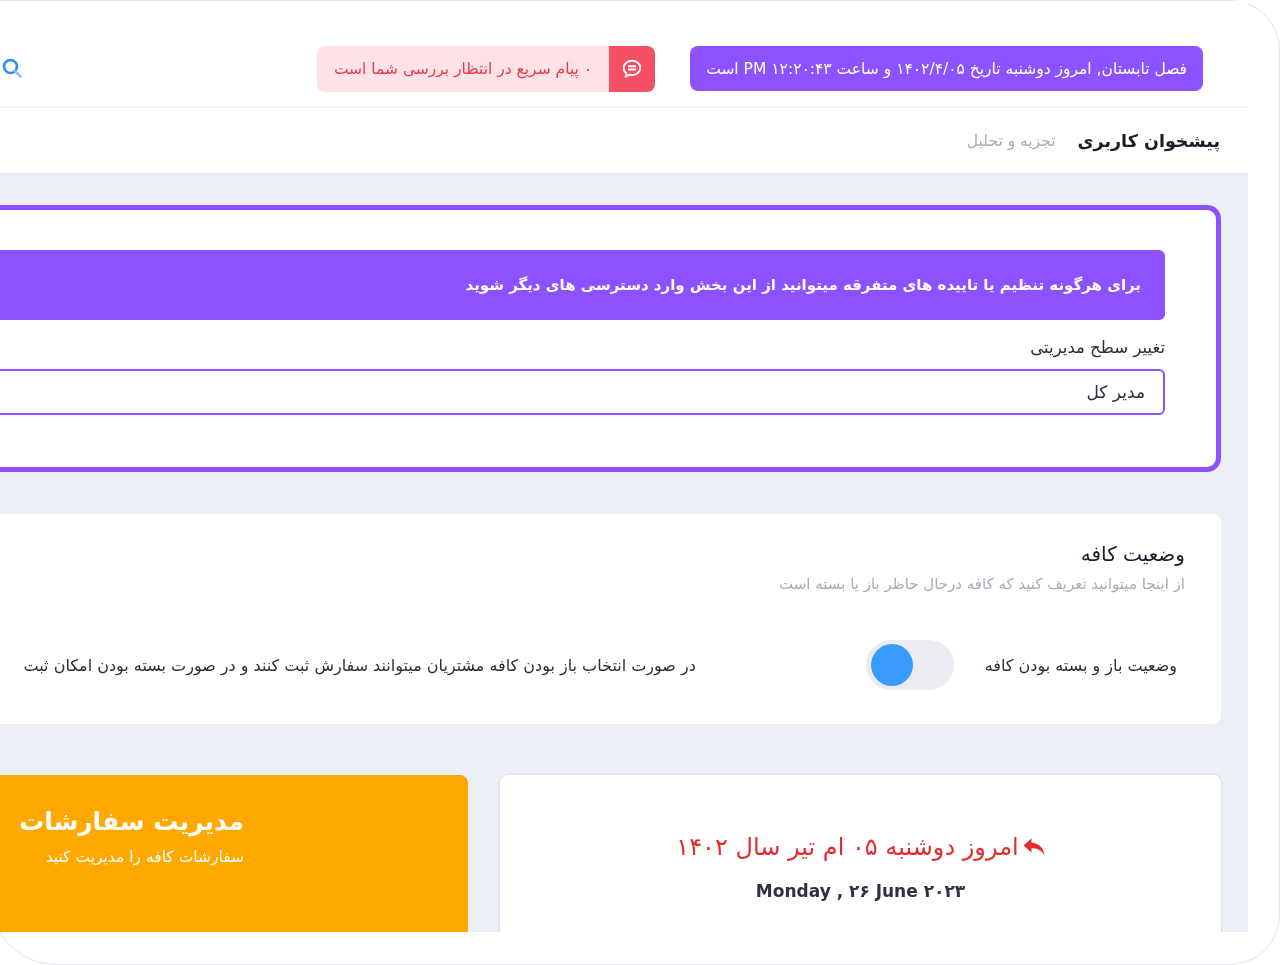 The width and height of the screenshot is (1280, 965). Describe the element at coordinates (1148, 140) in the screenshot. I see `page-title: پیشخوان کاربری` at that location.